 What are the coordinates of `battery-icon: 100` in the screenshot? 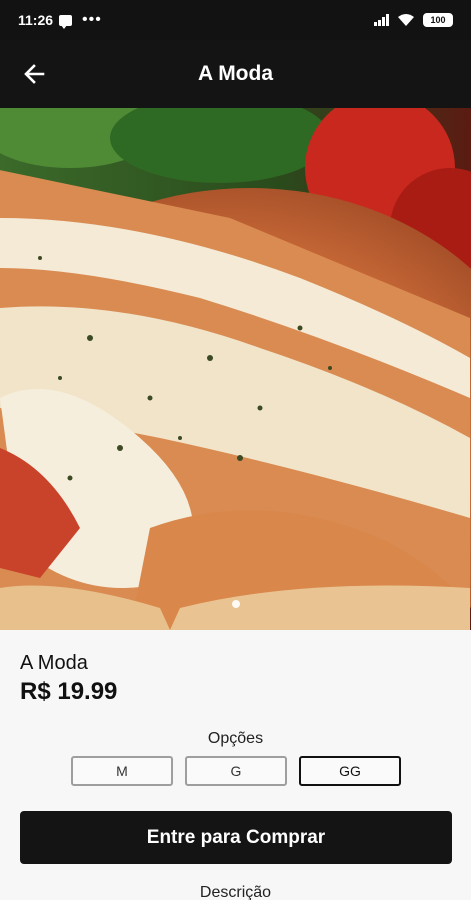 It's located at (438, 20).